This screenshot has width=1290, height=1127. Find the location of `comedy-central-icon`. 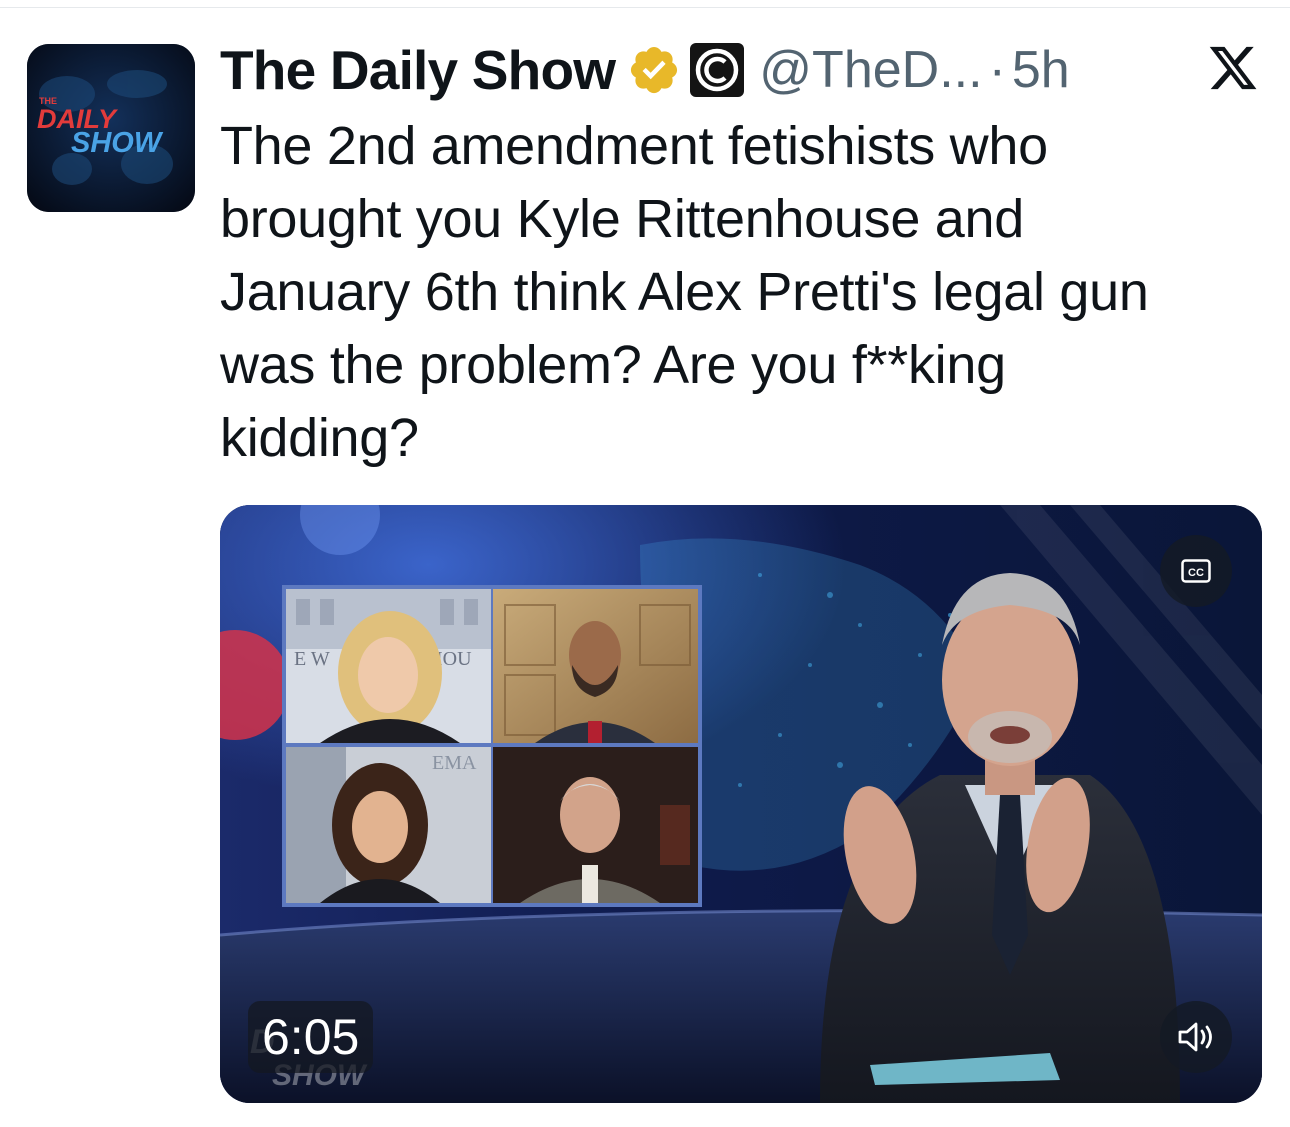

comedy-central-icon is located at coordinates (717, 70).